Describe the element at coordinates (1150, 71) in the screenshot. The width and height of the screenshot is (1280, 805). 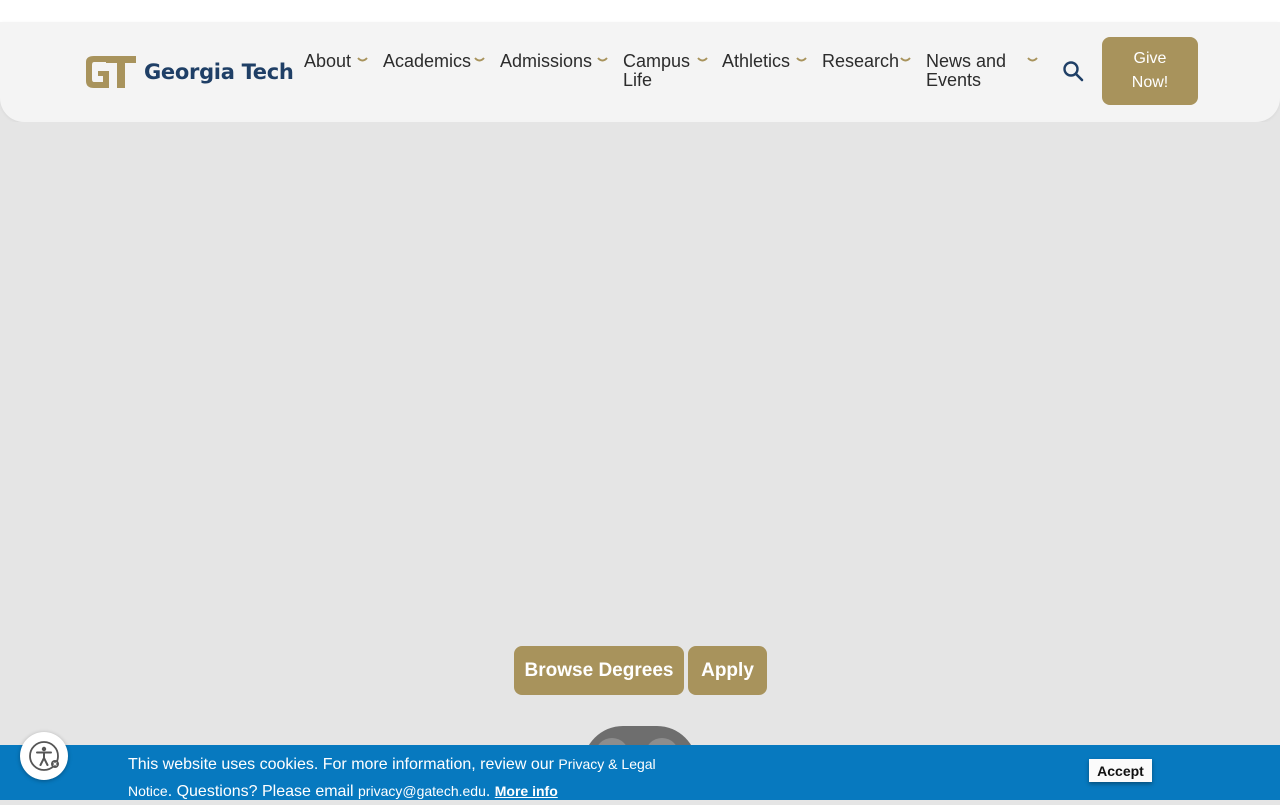
I see `give-now-button: Give Now!` at that location.